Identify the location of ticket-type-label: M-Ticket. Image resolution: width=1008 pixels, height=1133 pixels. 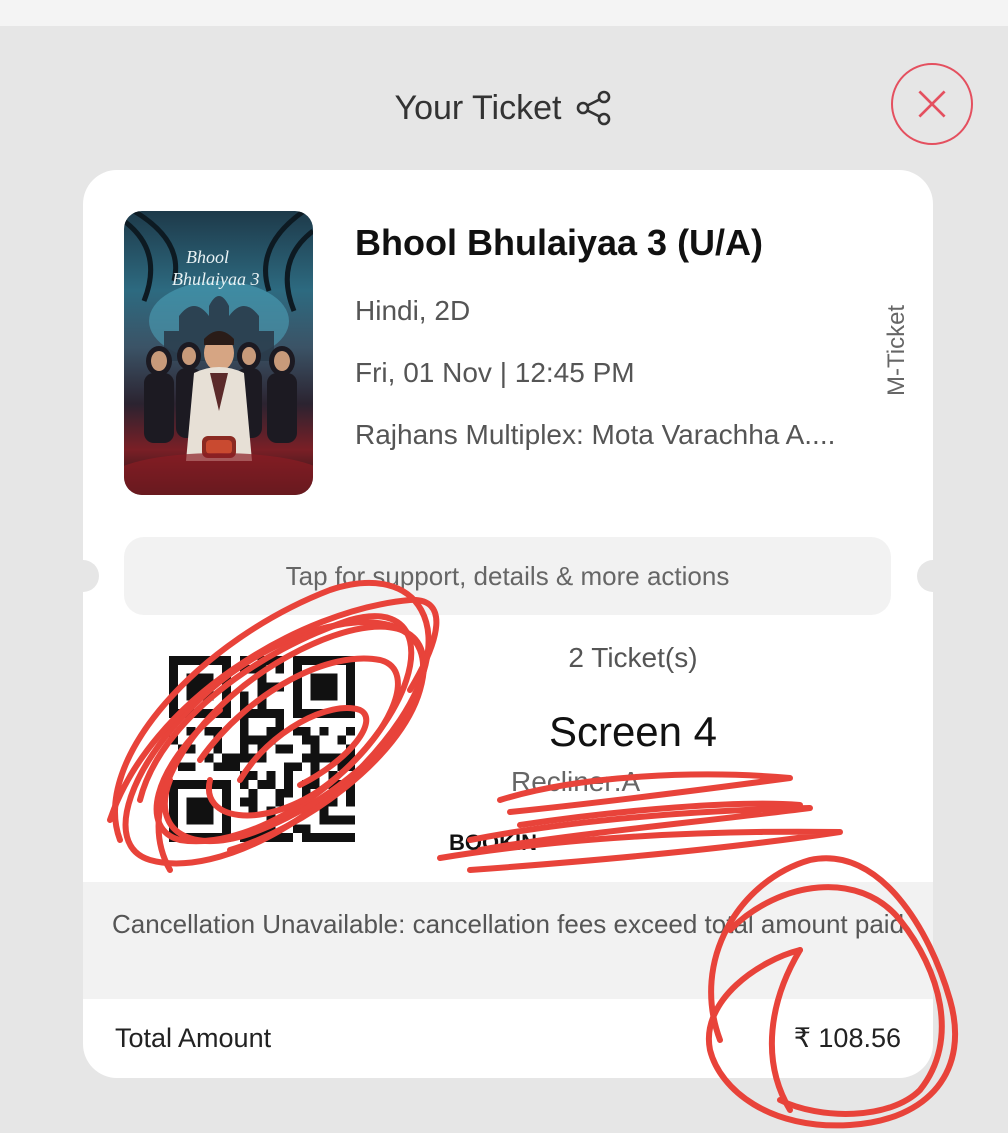
(896, 350).